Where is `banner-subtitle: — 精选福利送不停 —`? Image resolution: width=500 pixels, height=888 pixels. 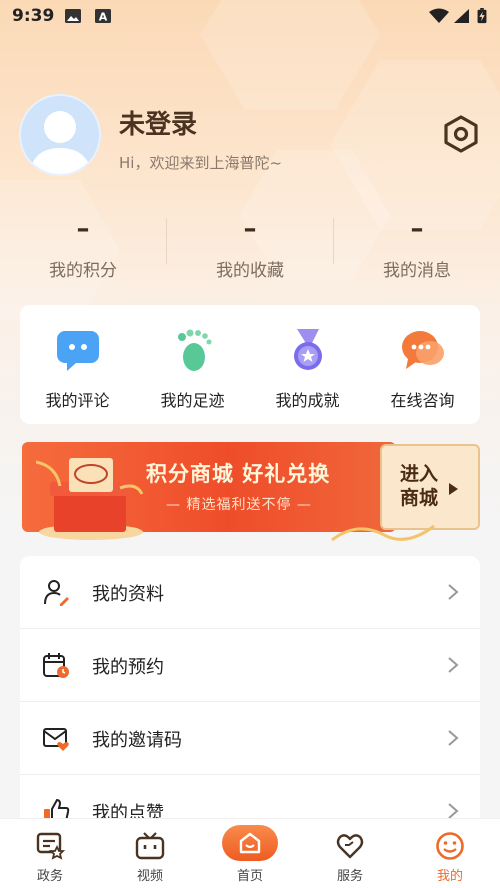 banner-subtitle: — 精选福利送不停 — is located at coordinates (239, 505).